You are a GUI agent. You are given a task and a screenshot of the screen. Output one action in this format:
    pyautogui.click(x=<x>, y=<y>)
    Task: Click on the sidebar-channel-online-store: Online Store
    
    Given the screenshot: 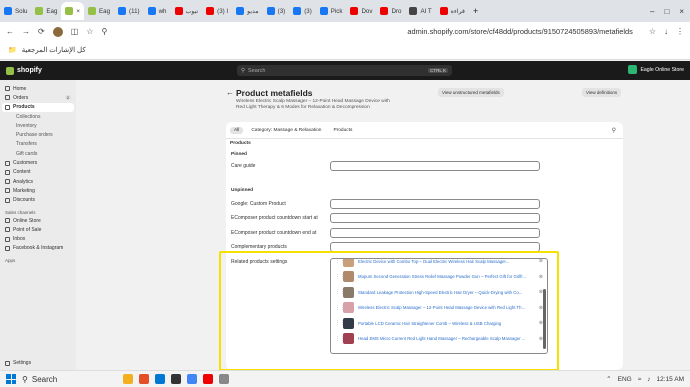 What is the action you would take?
    pyautogui.click(x=38, y=220)
    